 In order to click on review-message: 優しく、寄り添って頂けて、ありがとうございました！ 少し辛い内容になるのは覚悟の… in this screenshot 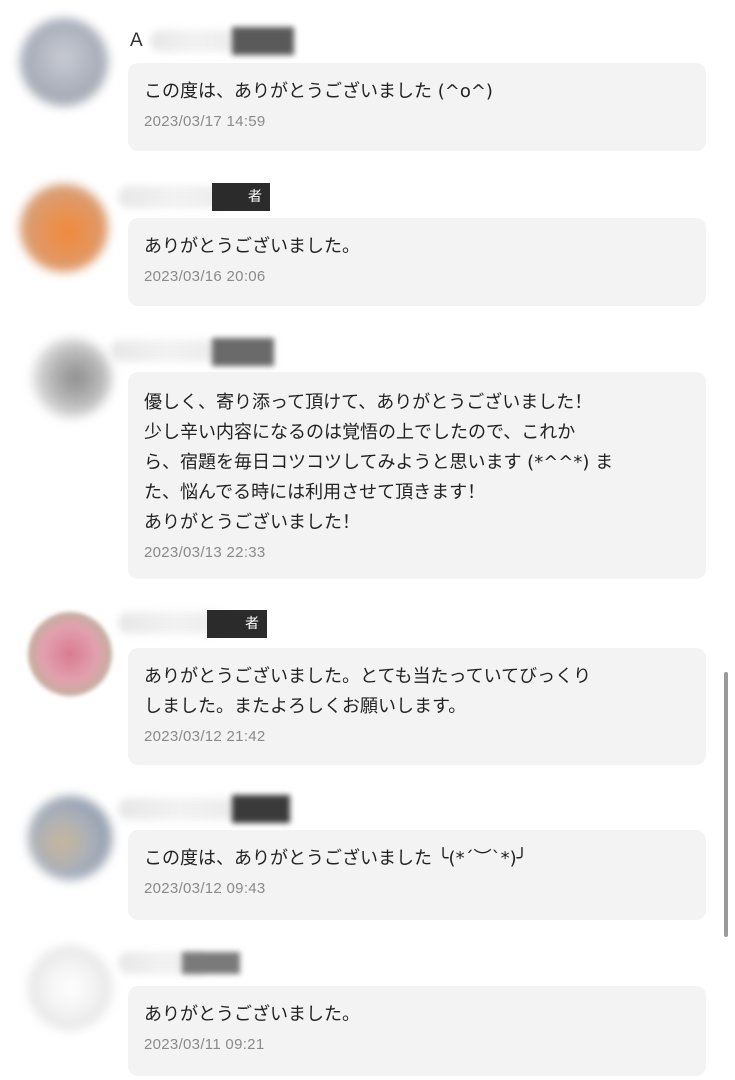, I will do `click(379, 462)`.